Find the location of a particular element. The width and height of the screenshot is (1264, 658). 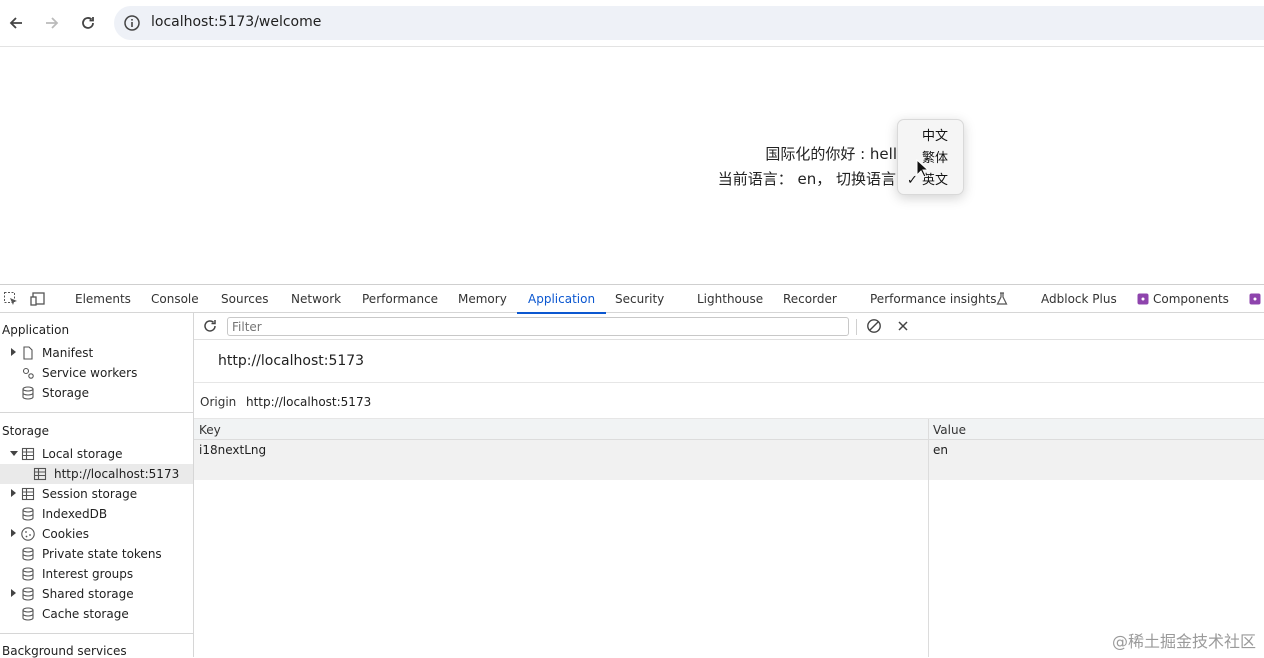

back-button is located at coordinates (16, 23).